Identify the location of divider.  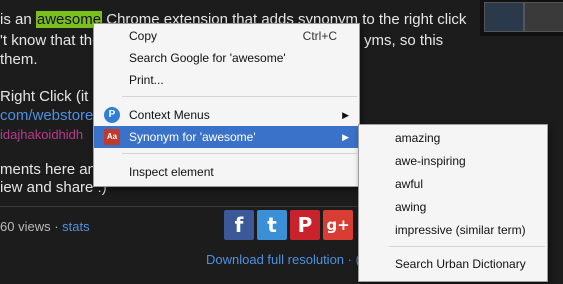
(210, 206).